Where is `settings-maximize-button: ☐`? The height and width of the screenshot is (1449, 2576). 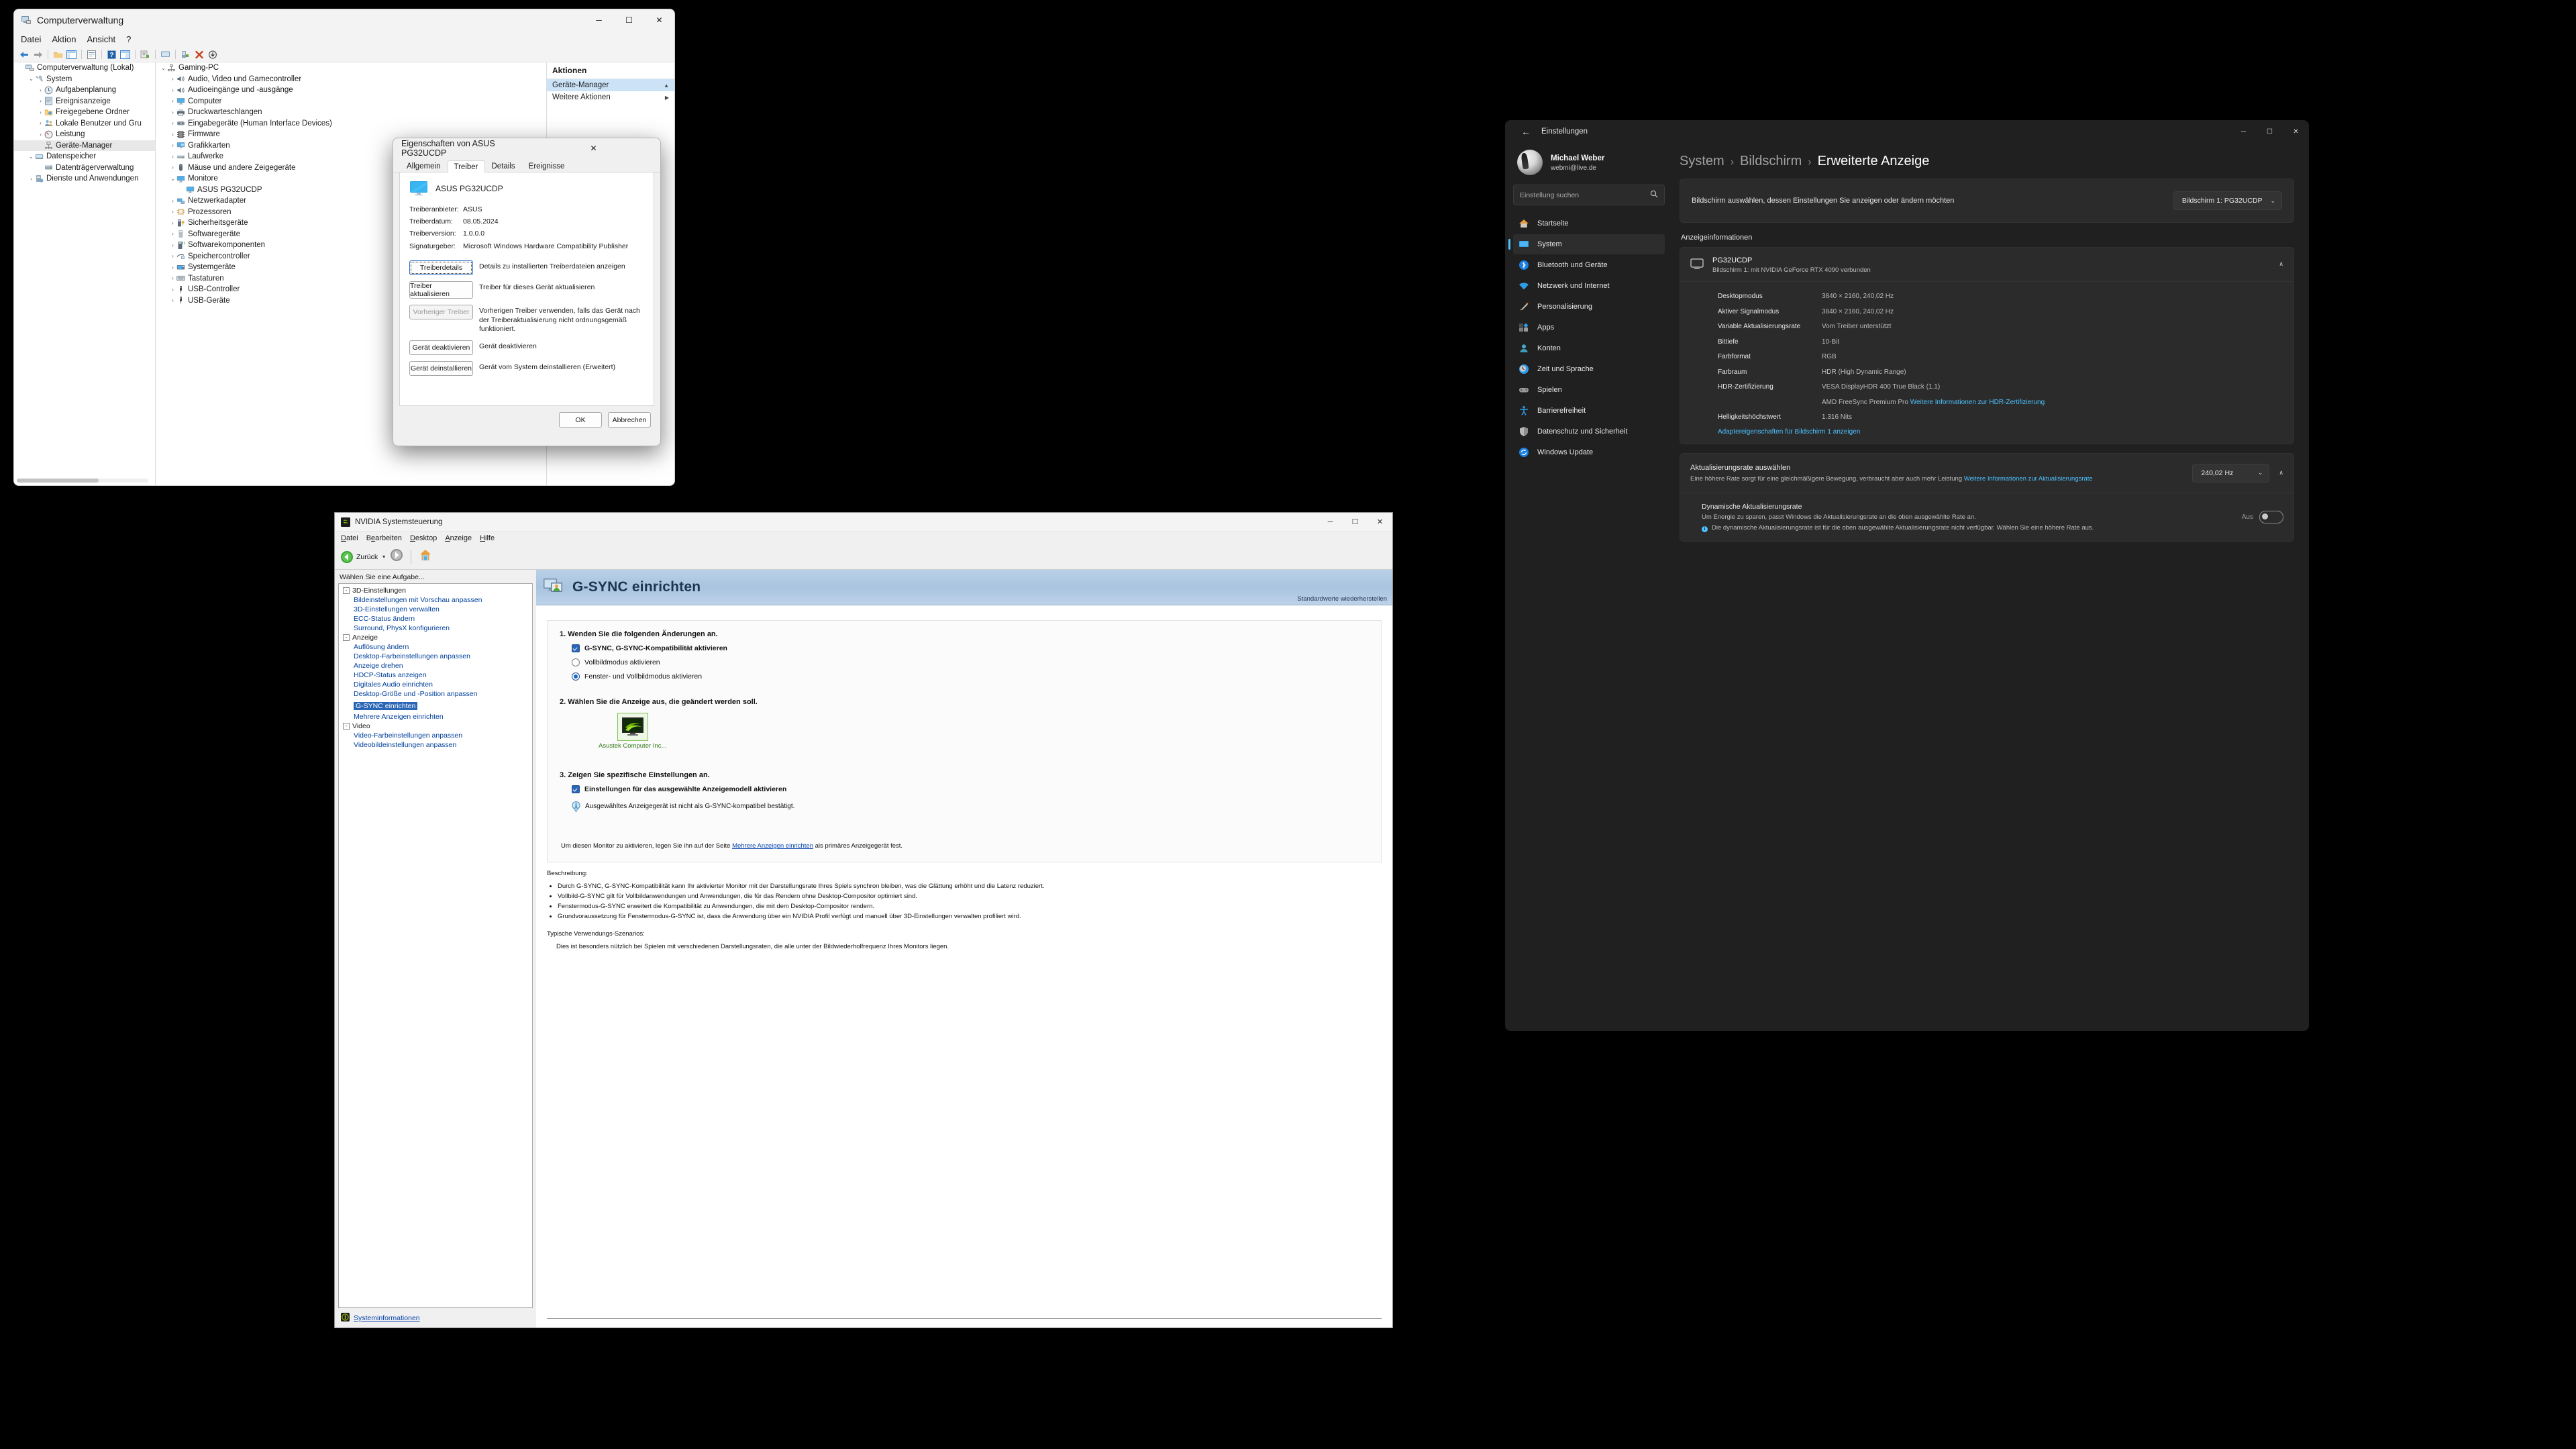 settings-maximize-button: ☐ is located at coordinates (2270, 131).